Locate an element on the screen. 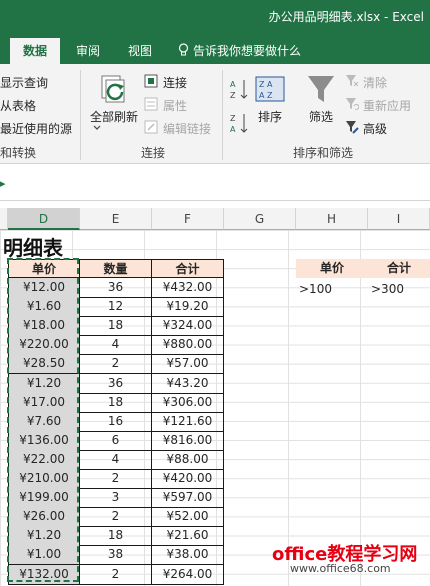  tab-review: 审阅 is located at coordinates (88, 51).